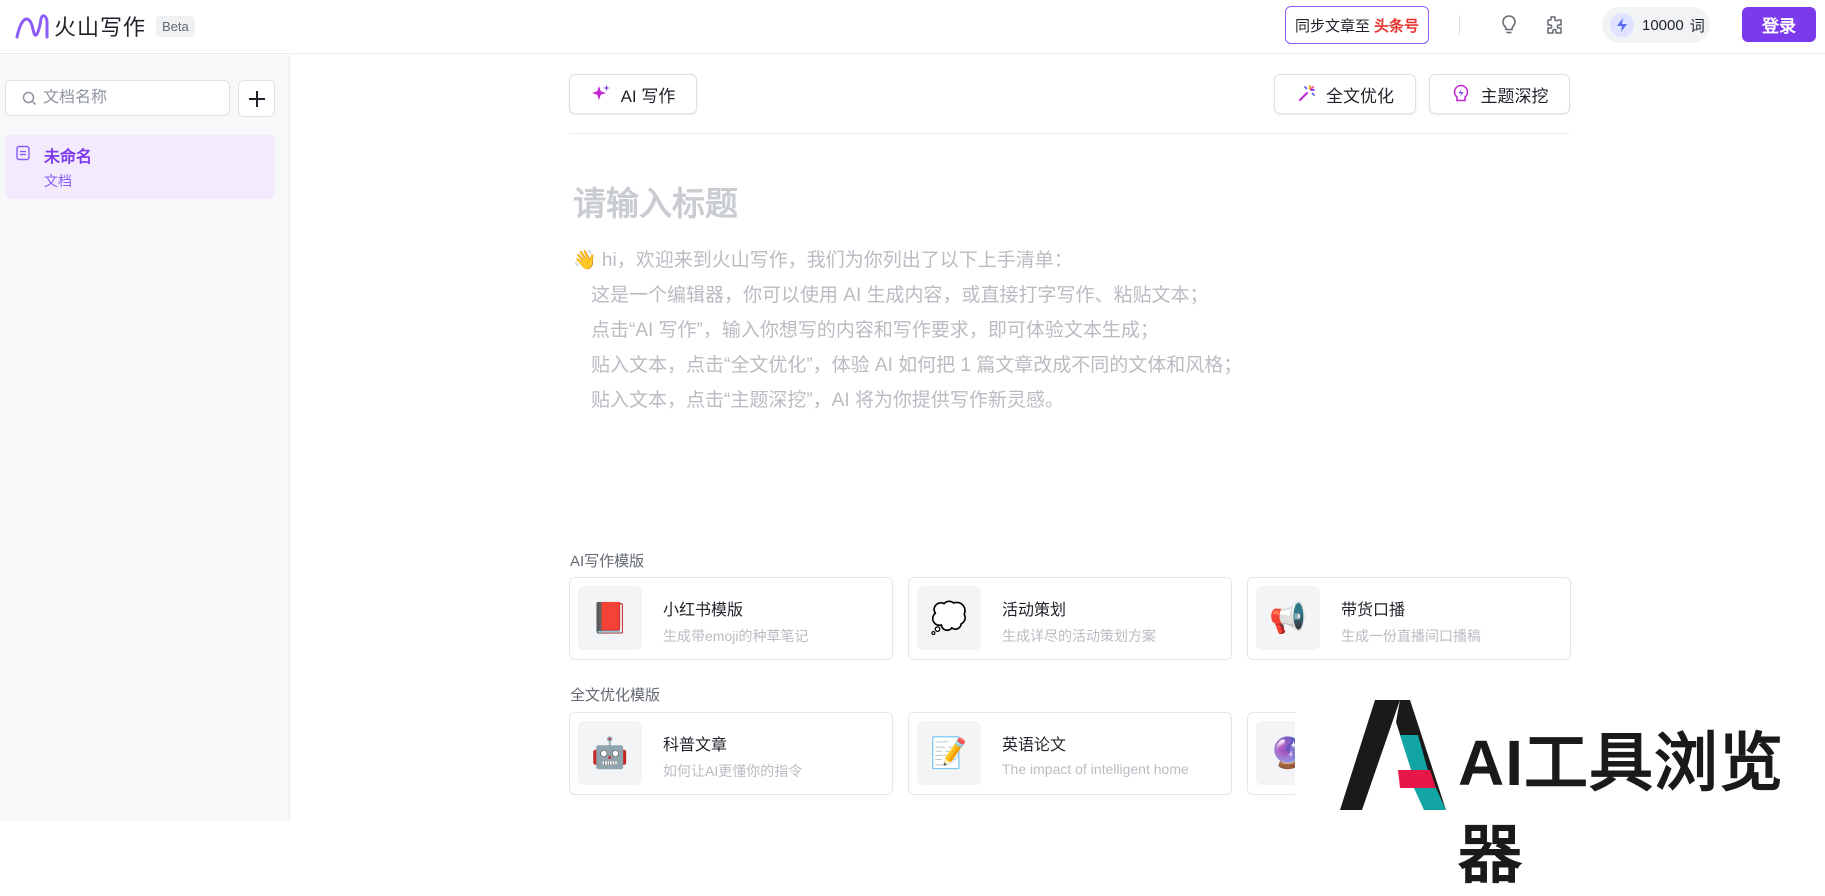 Image resolution: width=1825 pixels, height=896 pixels. What do you see at coordinates (615, 695) in the screenshot?
I see `optimize-template-heading: 全文优化模版` at bounding box center [615, 695].